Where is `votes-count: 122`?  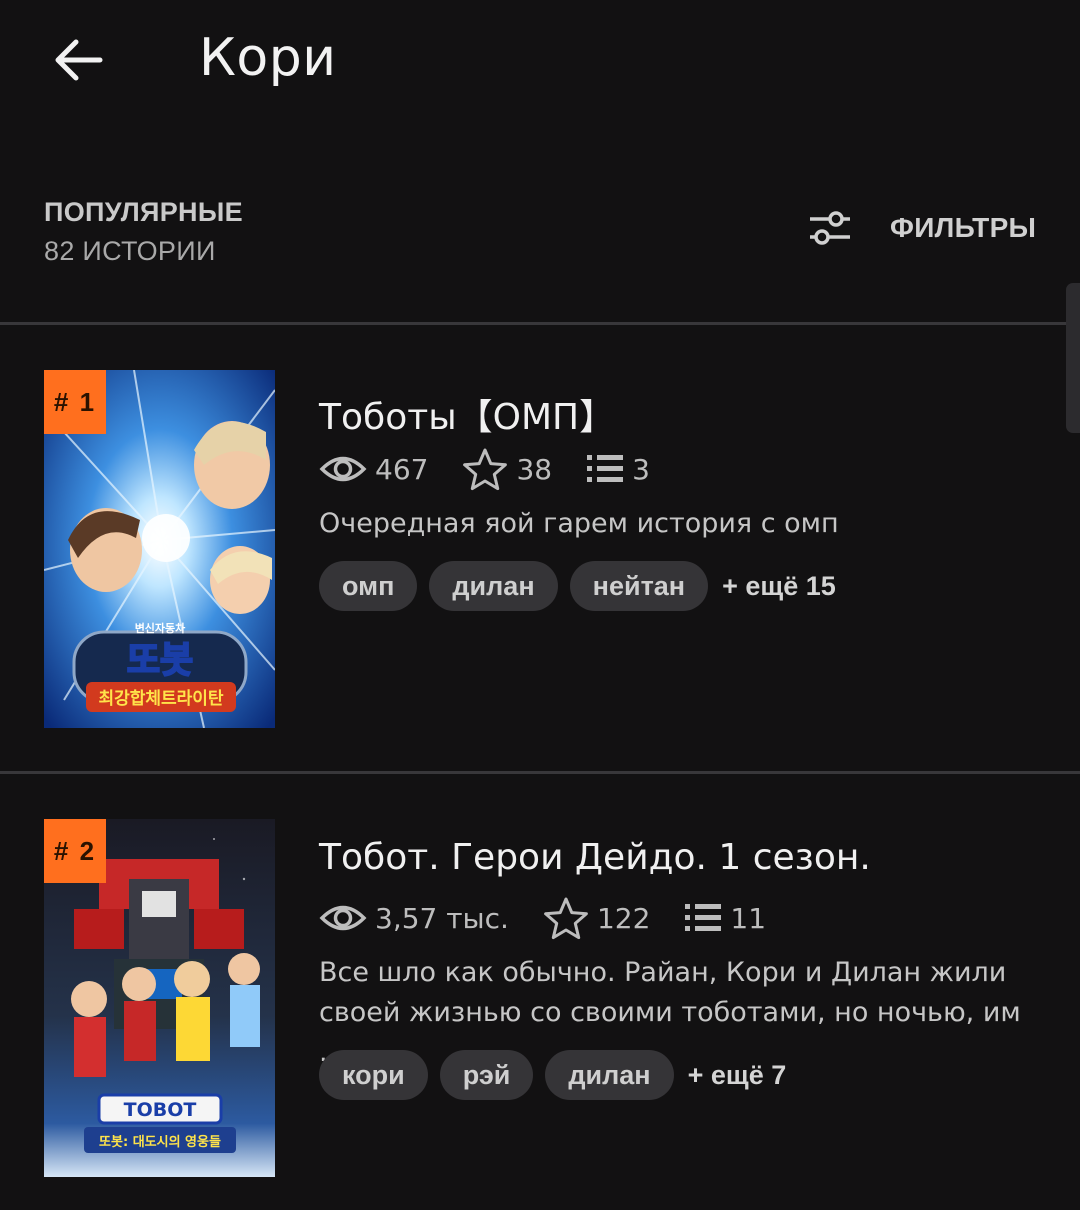
votes-count: 122 is located at coordinates (623, 918).